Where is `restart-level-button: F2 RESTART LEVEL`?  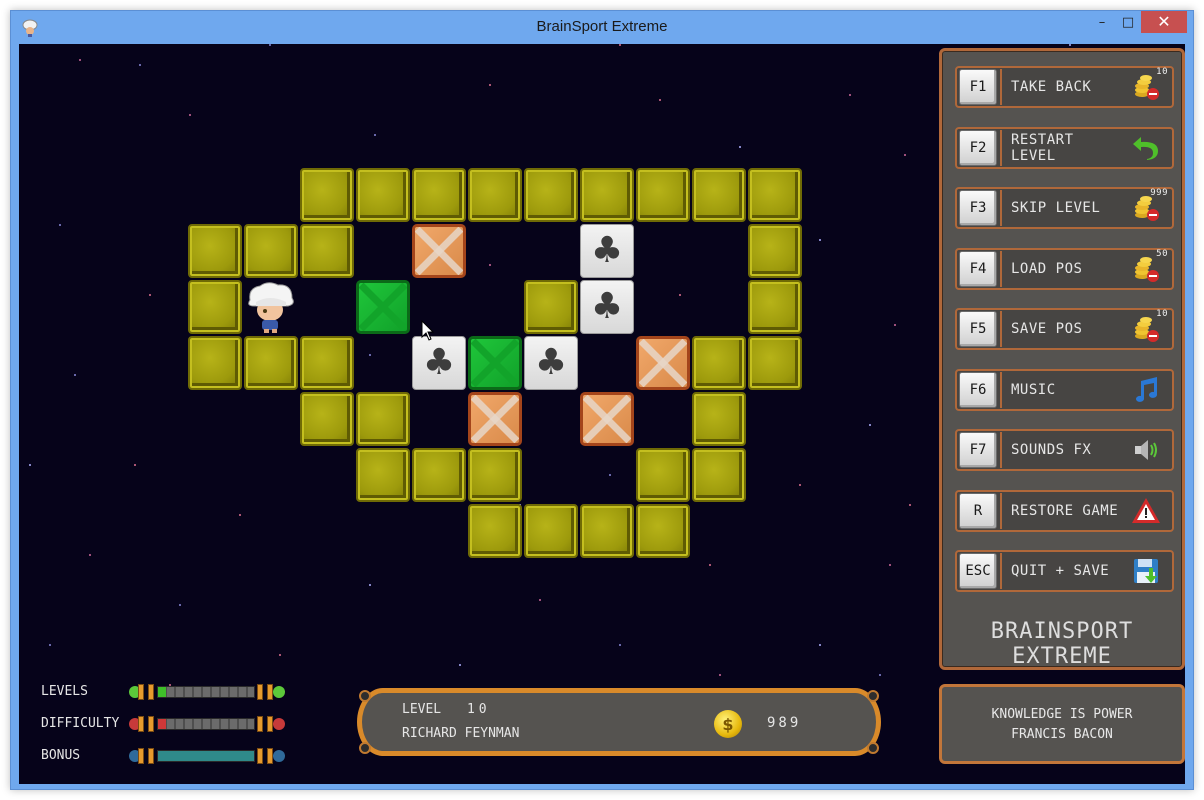 restart-level-button: F2 RESTART LEVEL is located at coordinates (1064, 147).